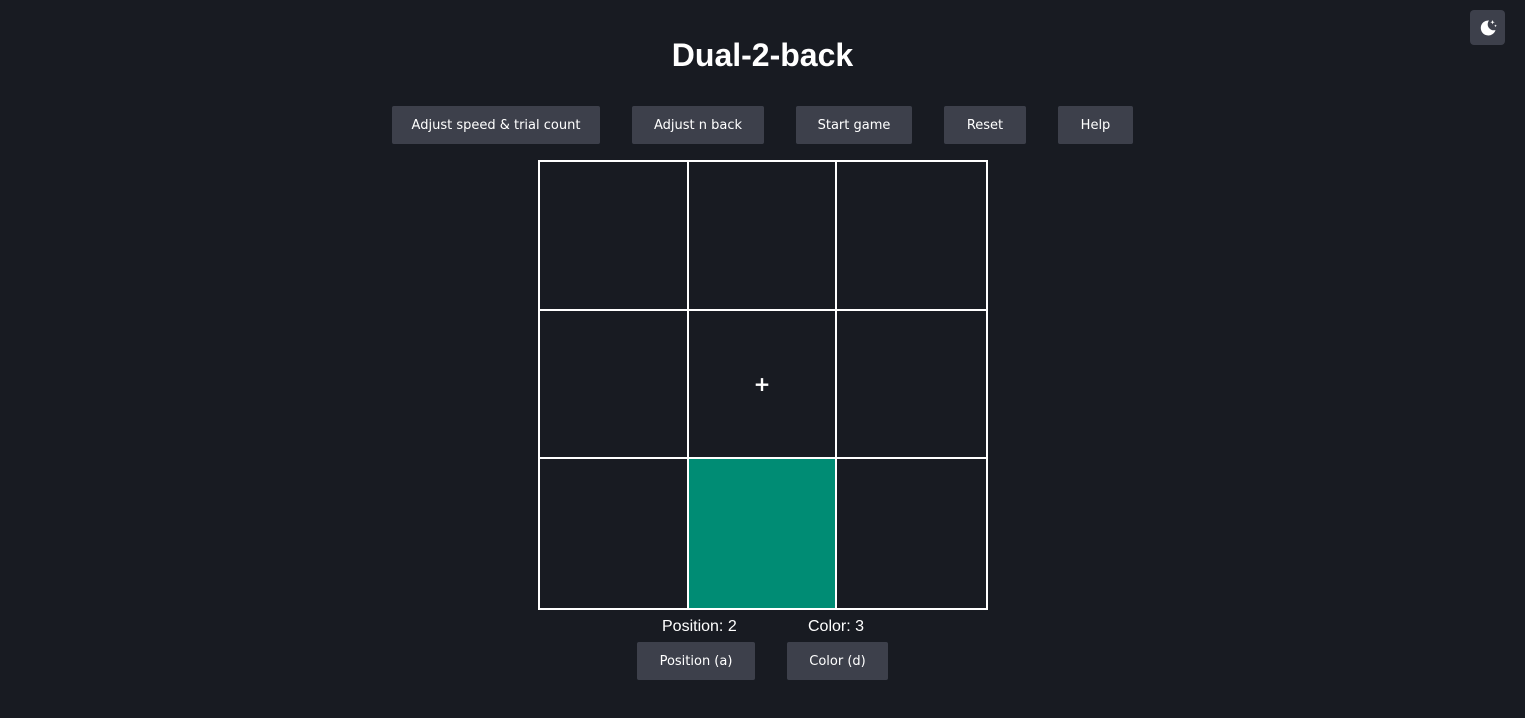 The width and height of the screenshot is (1525, 718). What do you see at coordinates (1095, 125) in the screenshot?
I see `help-button: Help` at bounding box center [1095, 125].